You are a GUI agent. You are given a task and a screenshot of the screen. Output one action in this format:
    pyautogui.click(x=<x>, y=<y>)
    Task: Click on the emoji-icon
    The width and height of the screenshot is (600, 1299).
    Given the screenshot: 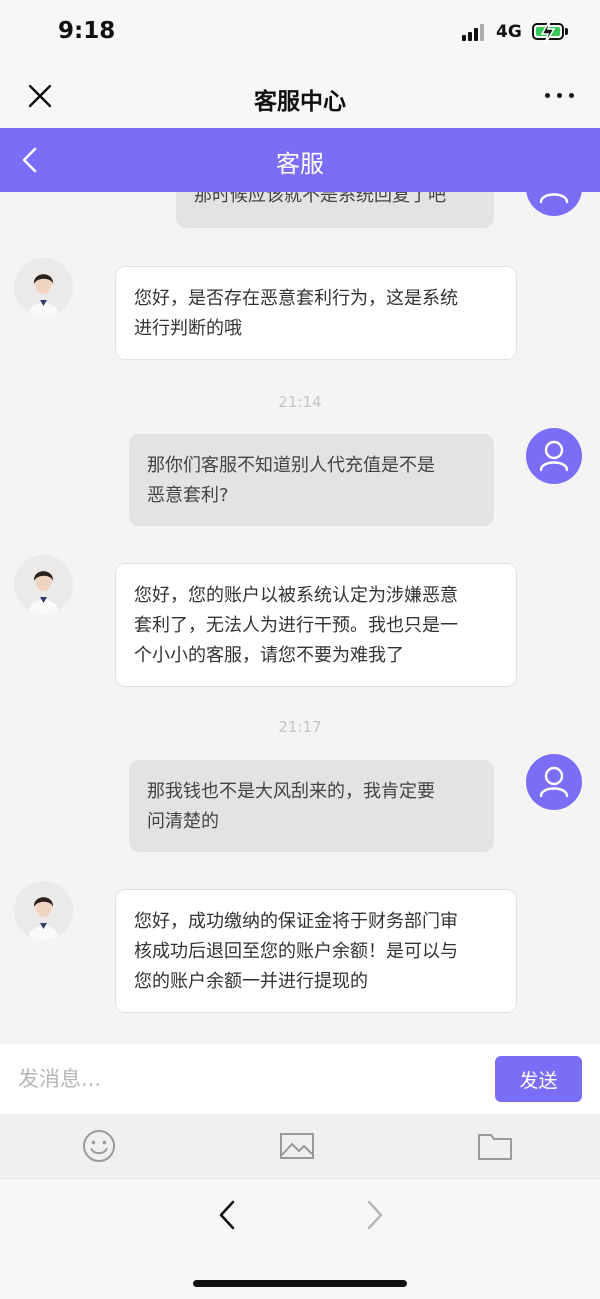 What is the action you would take?
    pyautogui.click(x=99, y=1146)
    